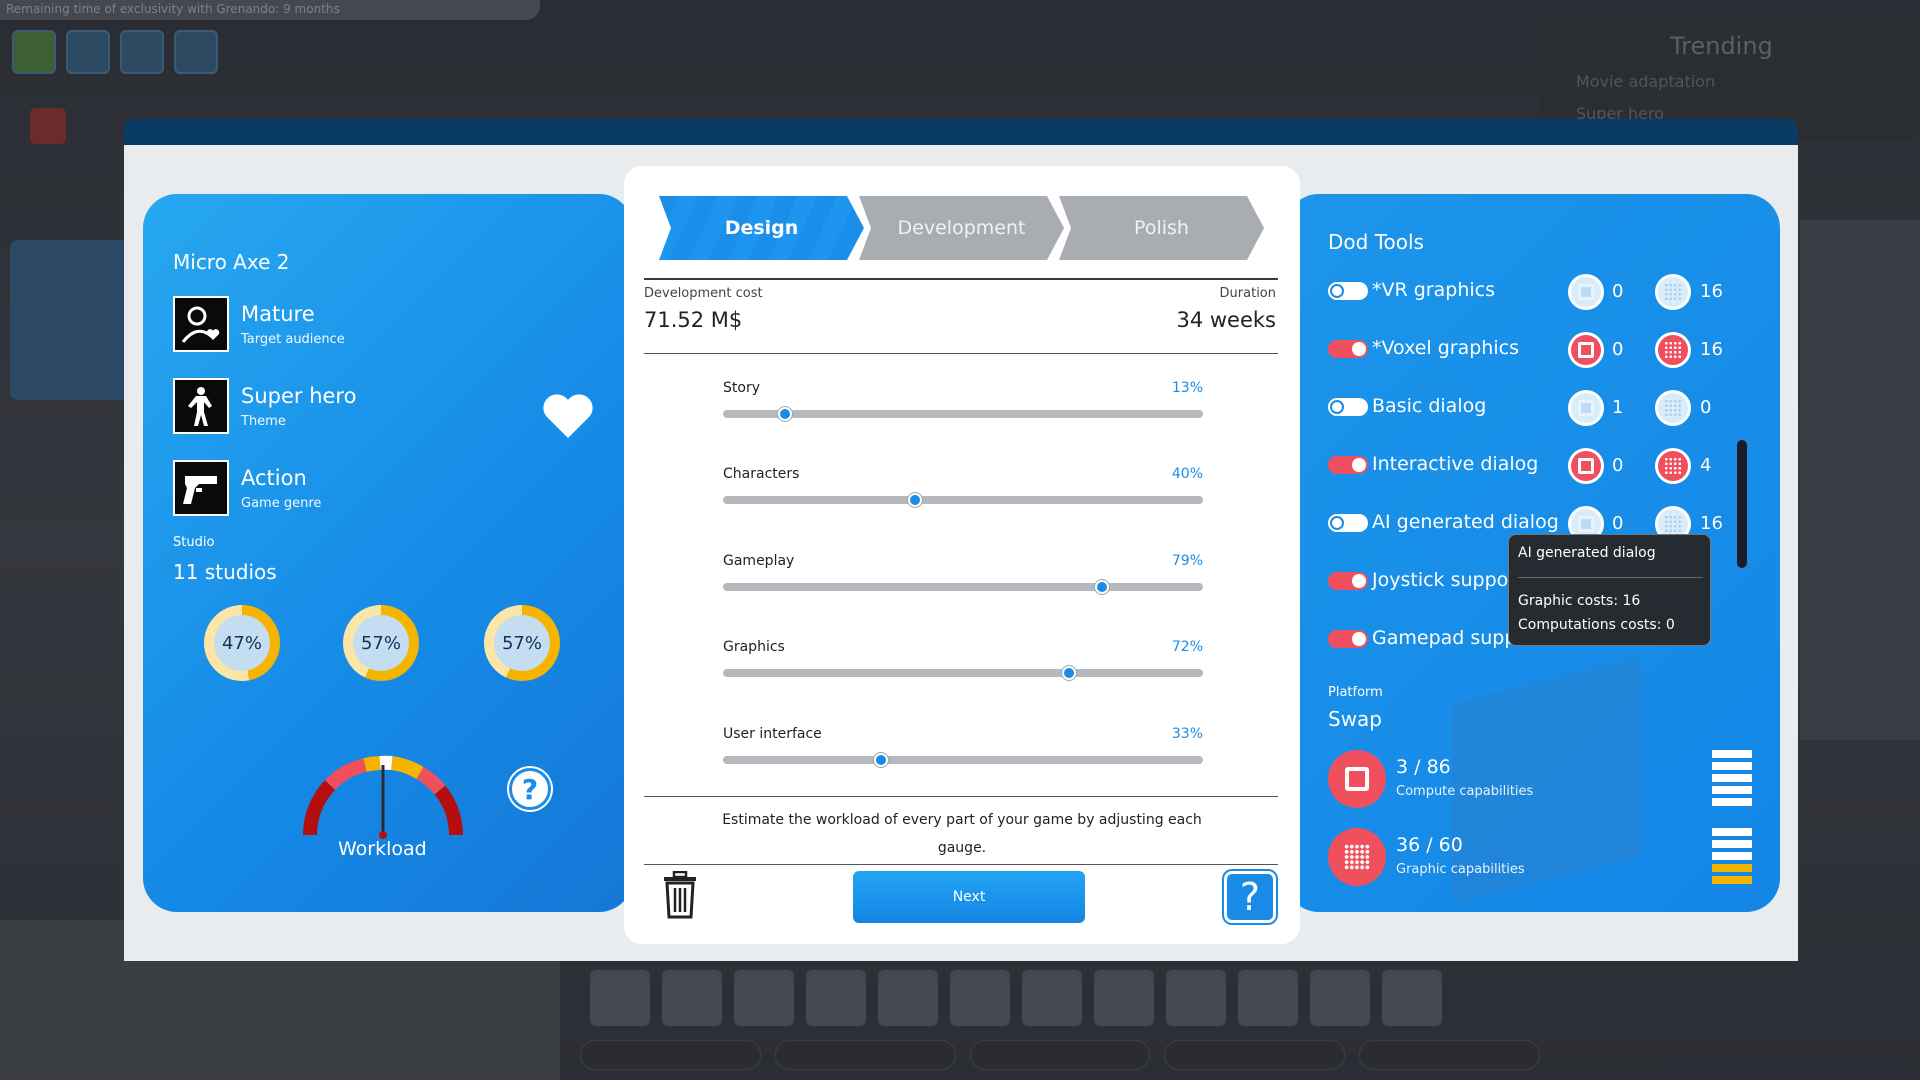 The image size is (1920, 1080). What do you see at coordinates (961, 132) in the screenshot?
I see `modal-header-bar` at bounding box center [961, 132].